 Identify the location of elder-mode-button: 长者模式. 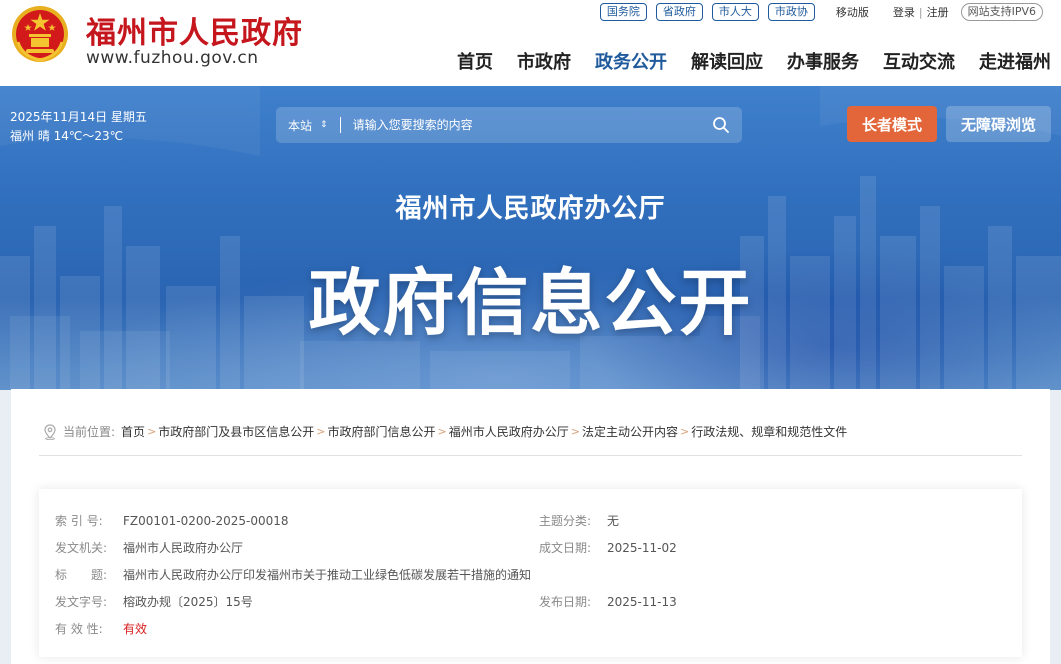
(892, 124).